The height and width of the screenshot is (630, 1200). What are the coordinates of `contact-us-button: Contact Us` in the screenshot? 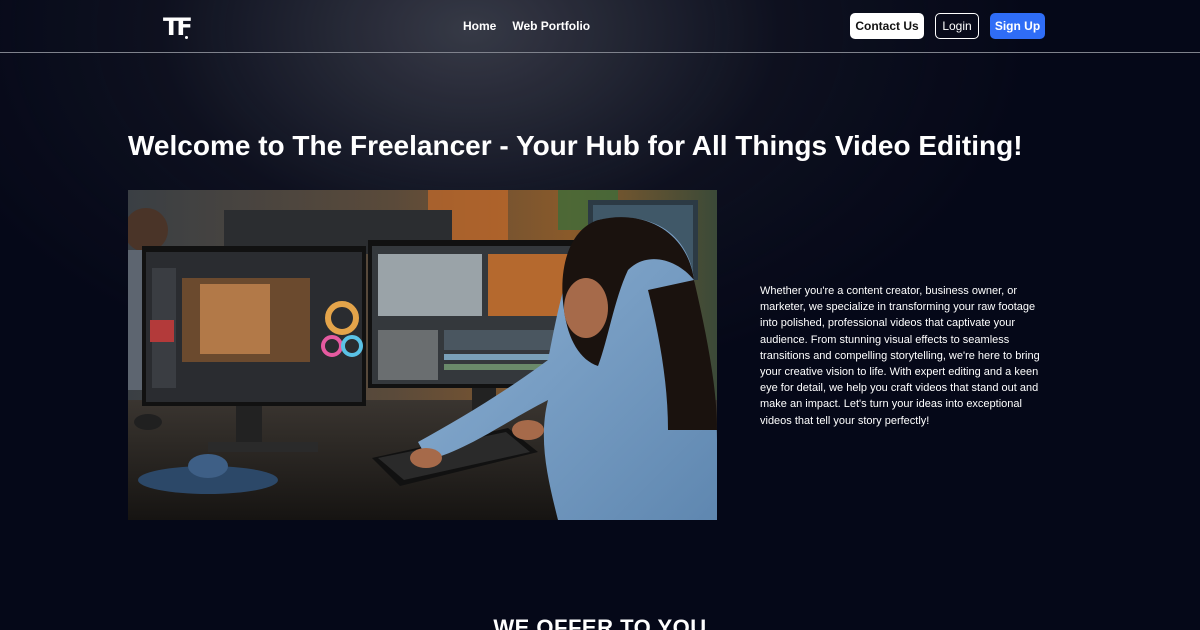 It's located at (887, 26).